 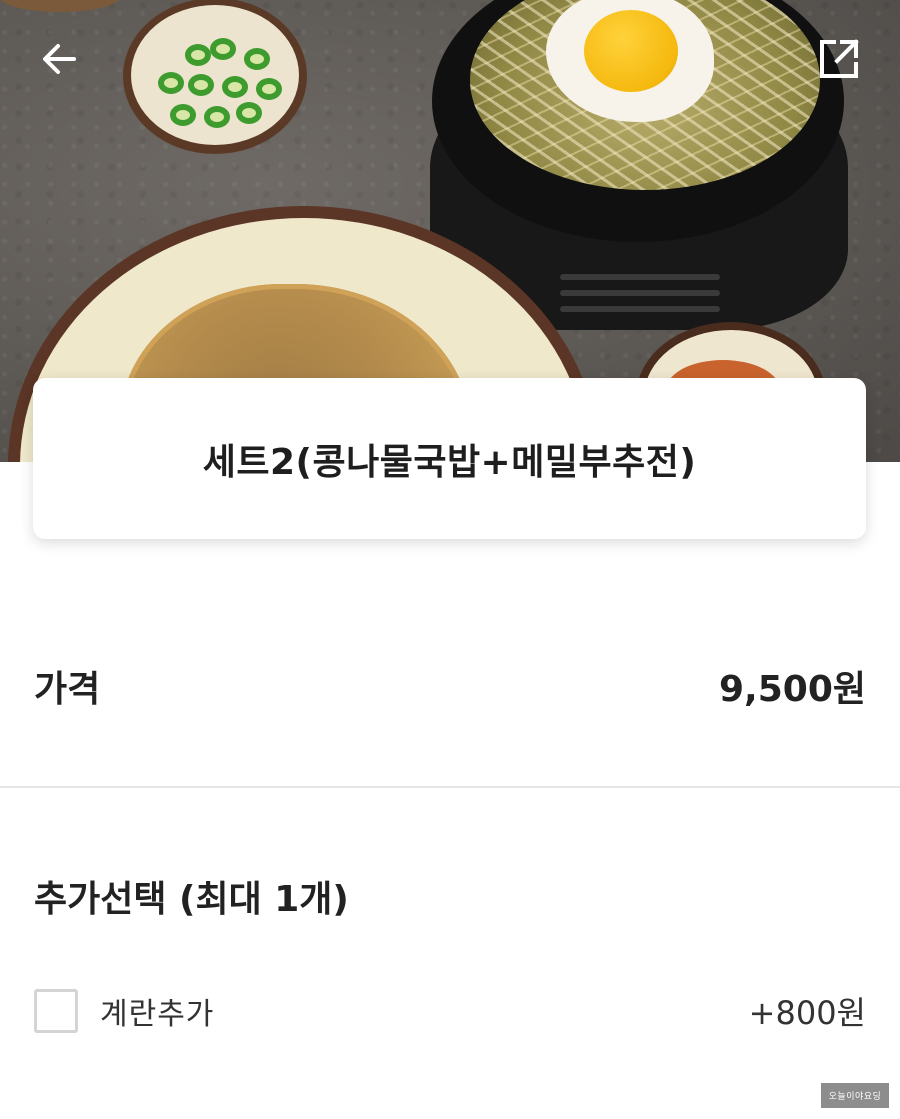 I want to click on menu-title-card: 세트2(콩나물국밥+메밀부추전), so click(x=449, y=458).